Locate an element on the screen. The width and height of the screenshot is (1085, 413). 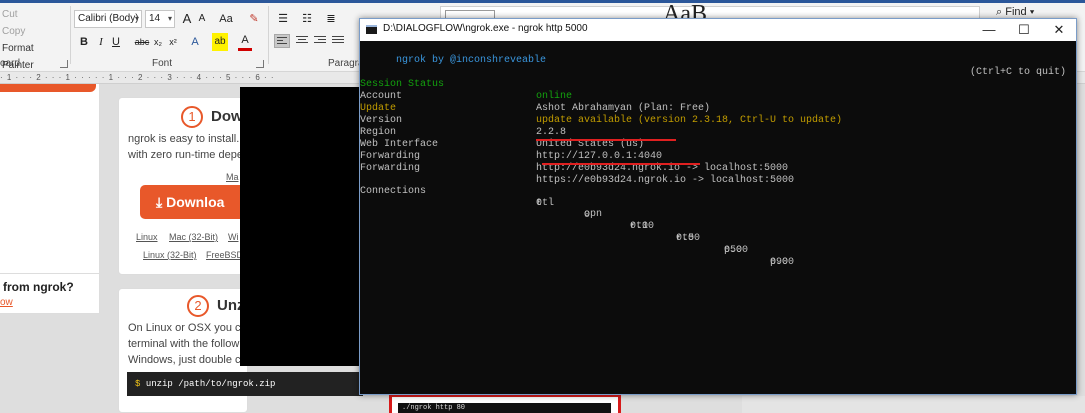
link-linux-32: Linux (32-Bit) is located at coordinates (170, 255).